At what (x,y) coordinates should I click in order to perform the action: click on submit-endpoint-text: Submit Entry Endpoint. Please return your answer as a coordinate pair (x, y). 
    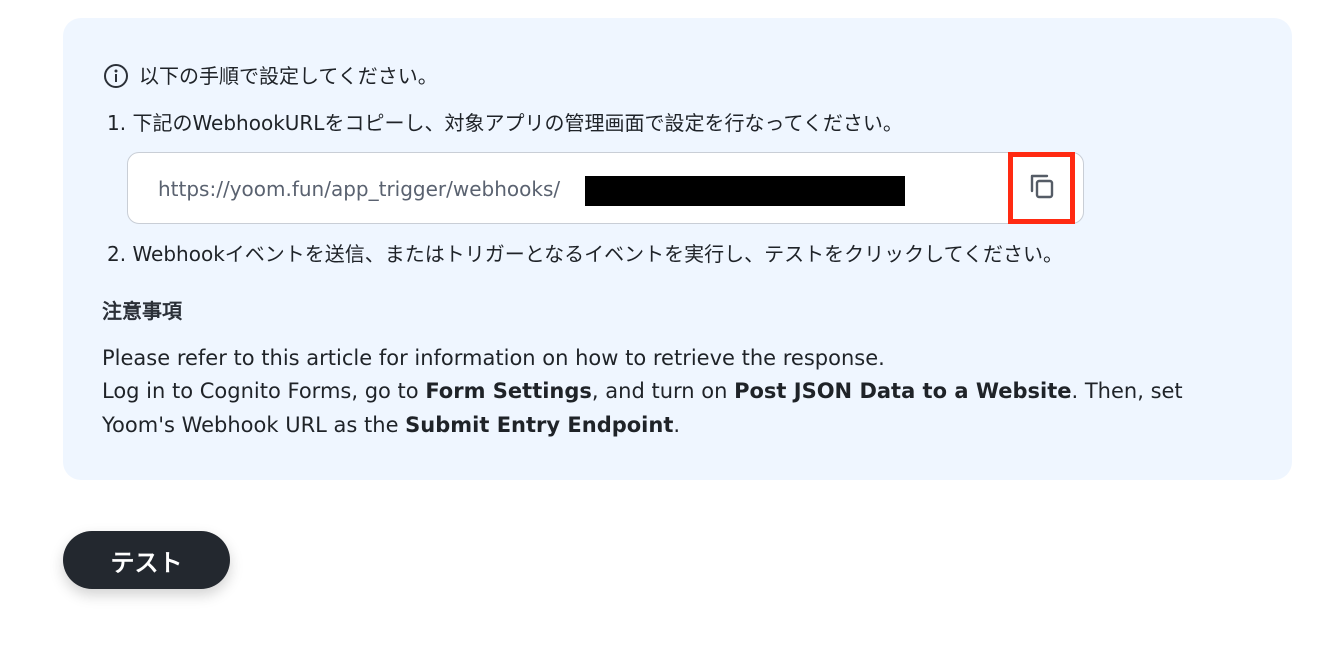
    Looking at the image, I should click on (539, 425).